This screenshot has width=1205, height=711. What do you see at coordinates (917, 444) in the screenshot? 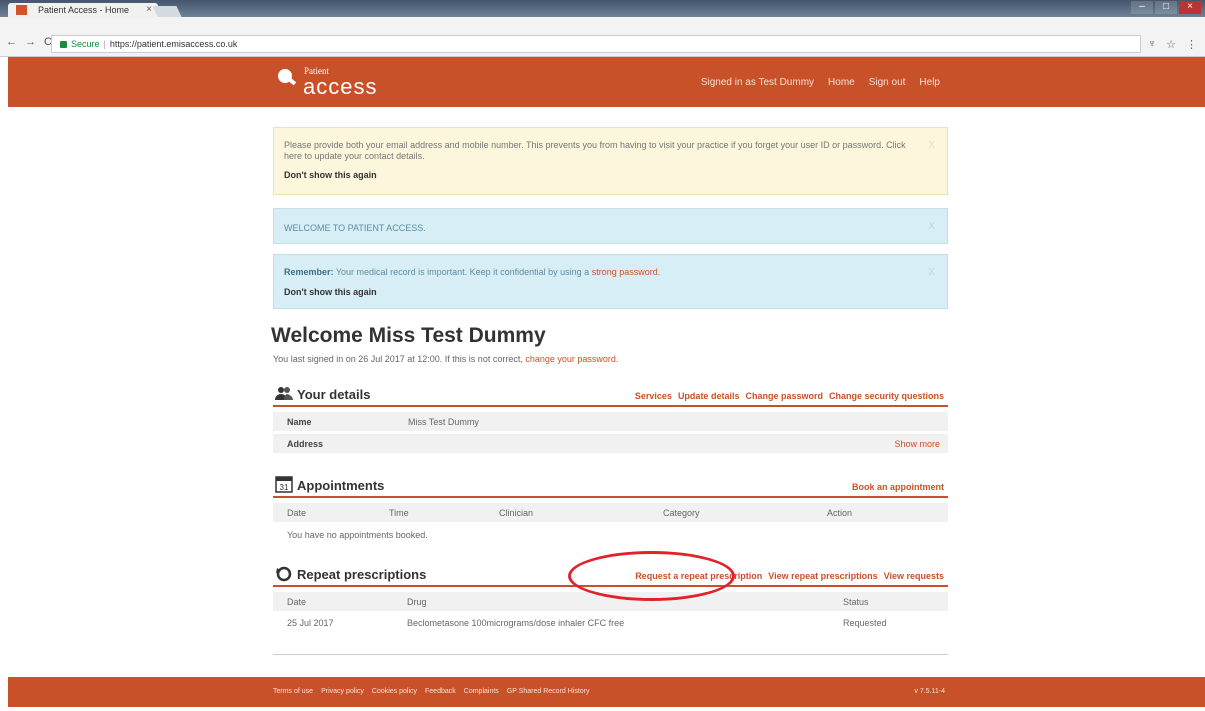
I see `show-more-link: Show more` at bounding box center [917, 444].